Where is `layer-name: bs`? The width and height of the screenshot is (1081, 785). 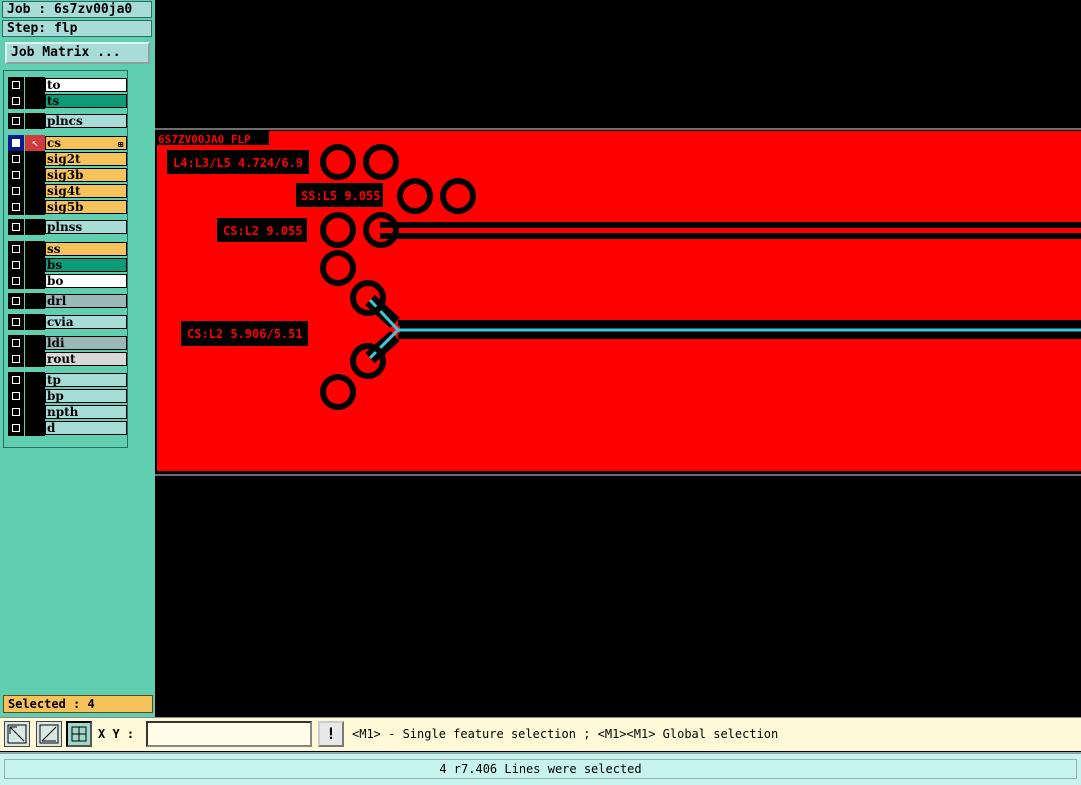
layer-name: bs is located at coordinates (86, 265).